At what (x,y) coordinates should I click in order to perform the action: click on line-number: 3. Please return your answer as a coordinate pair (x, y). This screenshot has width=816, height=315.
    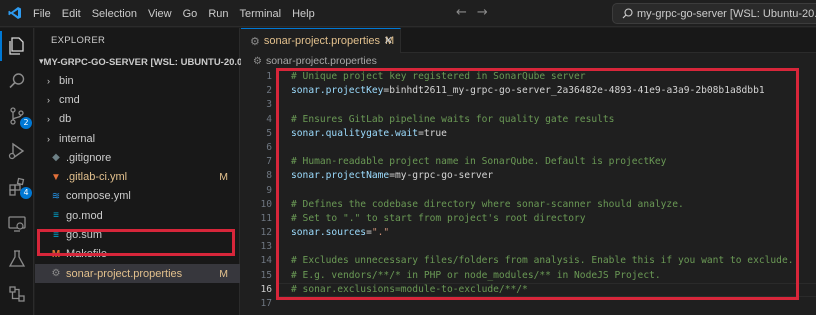
    Looking at the image, I should click on (269, 105).